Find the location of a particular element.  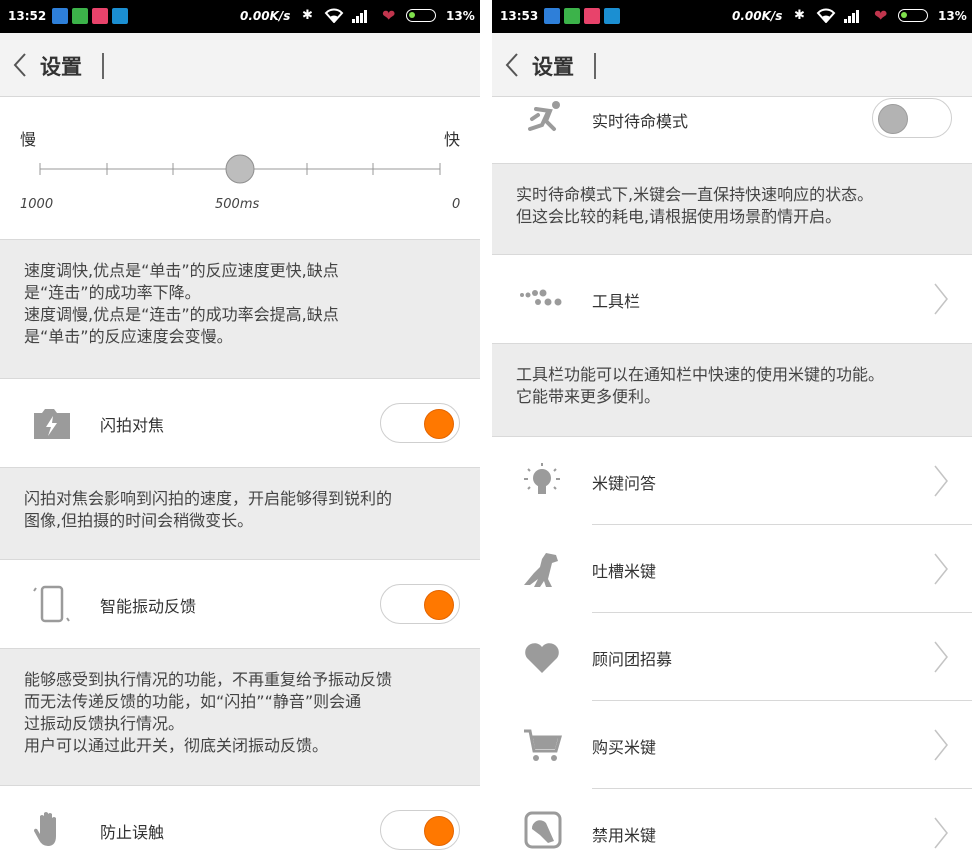

menu-item-advisor: 顾问团招募 is located at coordinates (732, 657).